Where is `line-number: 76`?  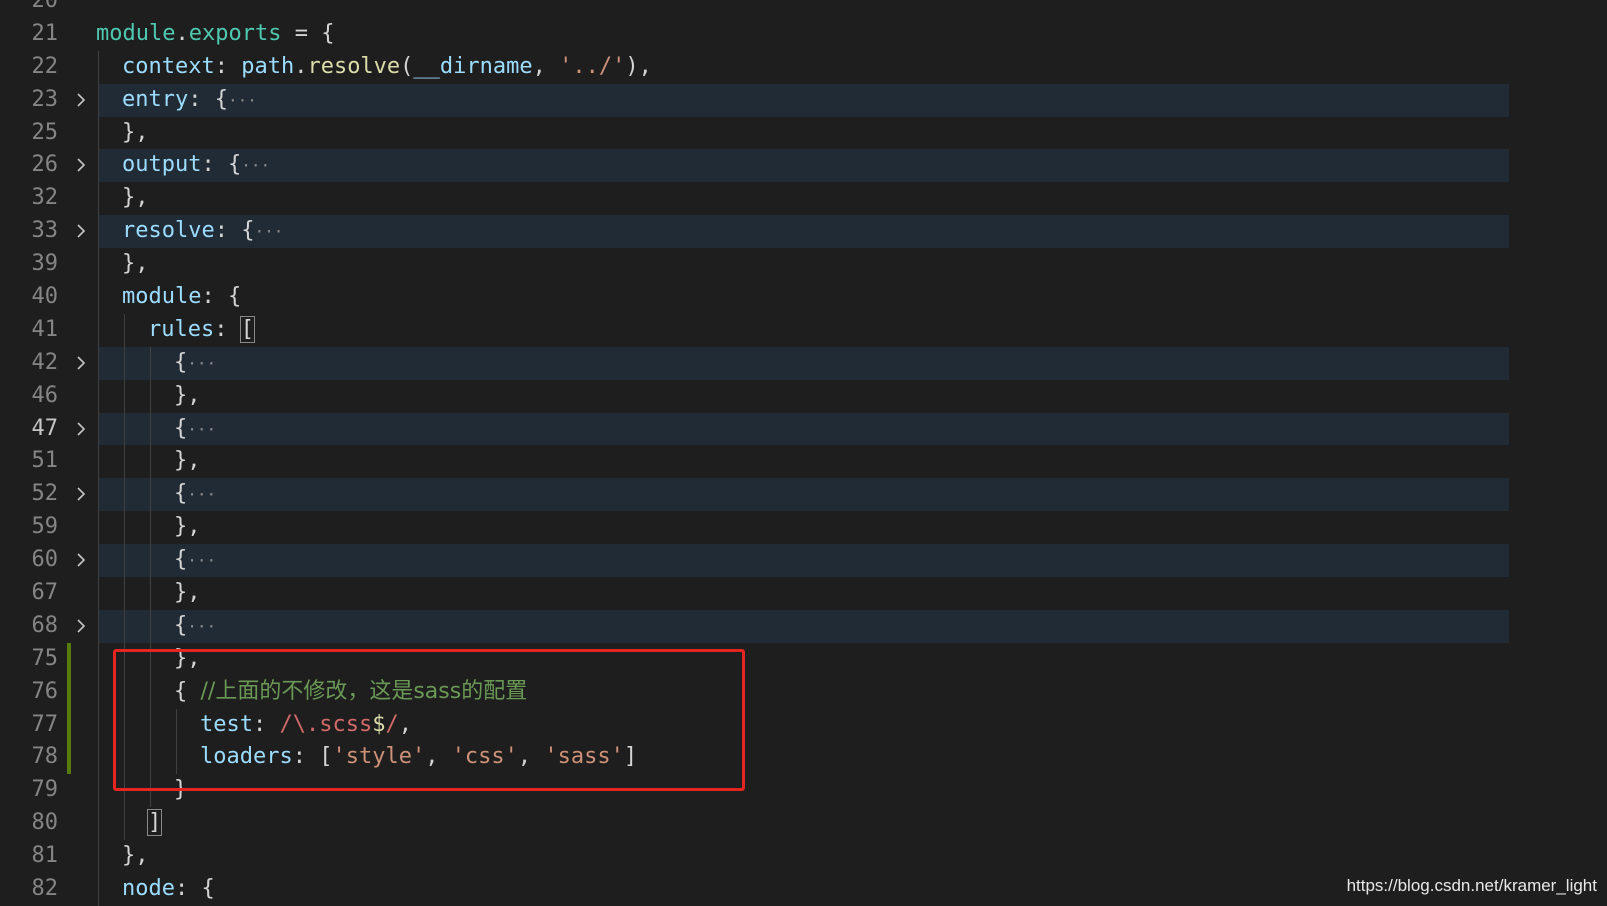
line-number: 76 is located at coordinates (45, 691).